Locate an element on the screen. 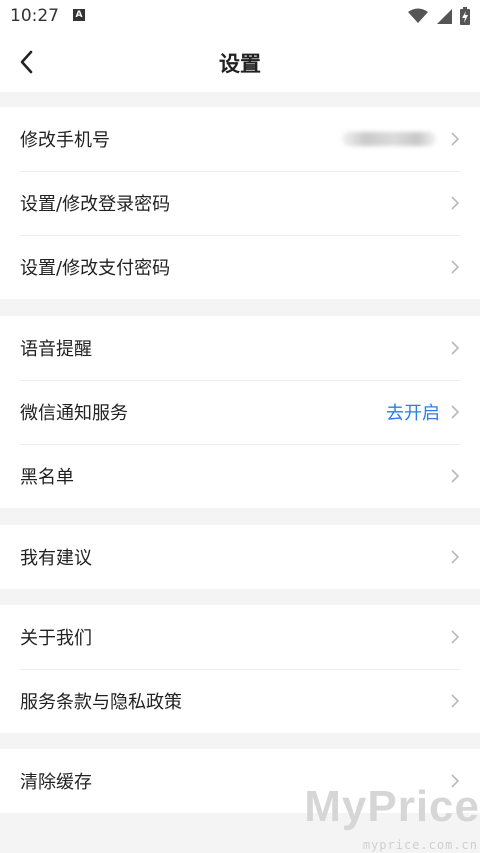 The width and height of the screenshot is (480, 853). nav-bar: 设置 is located at coordinates (240, 62).